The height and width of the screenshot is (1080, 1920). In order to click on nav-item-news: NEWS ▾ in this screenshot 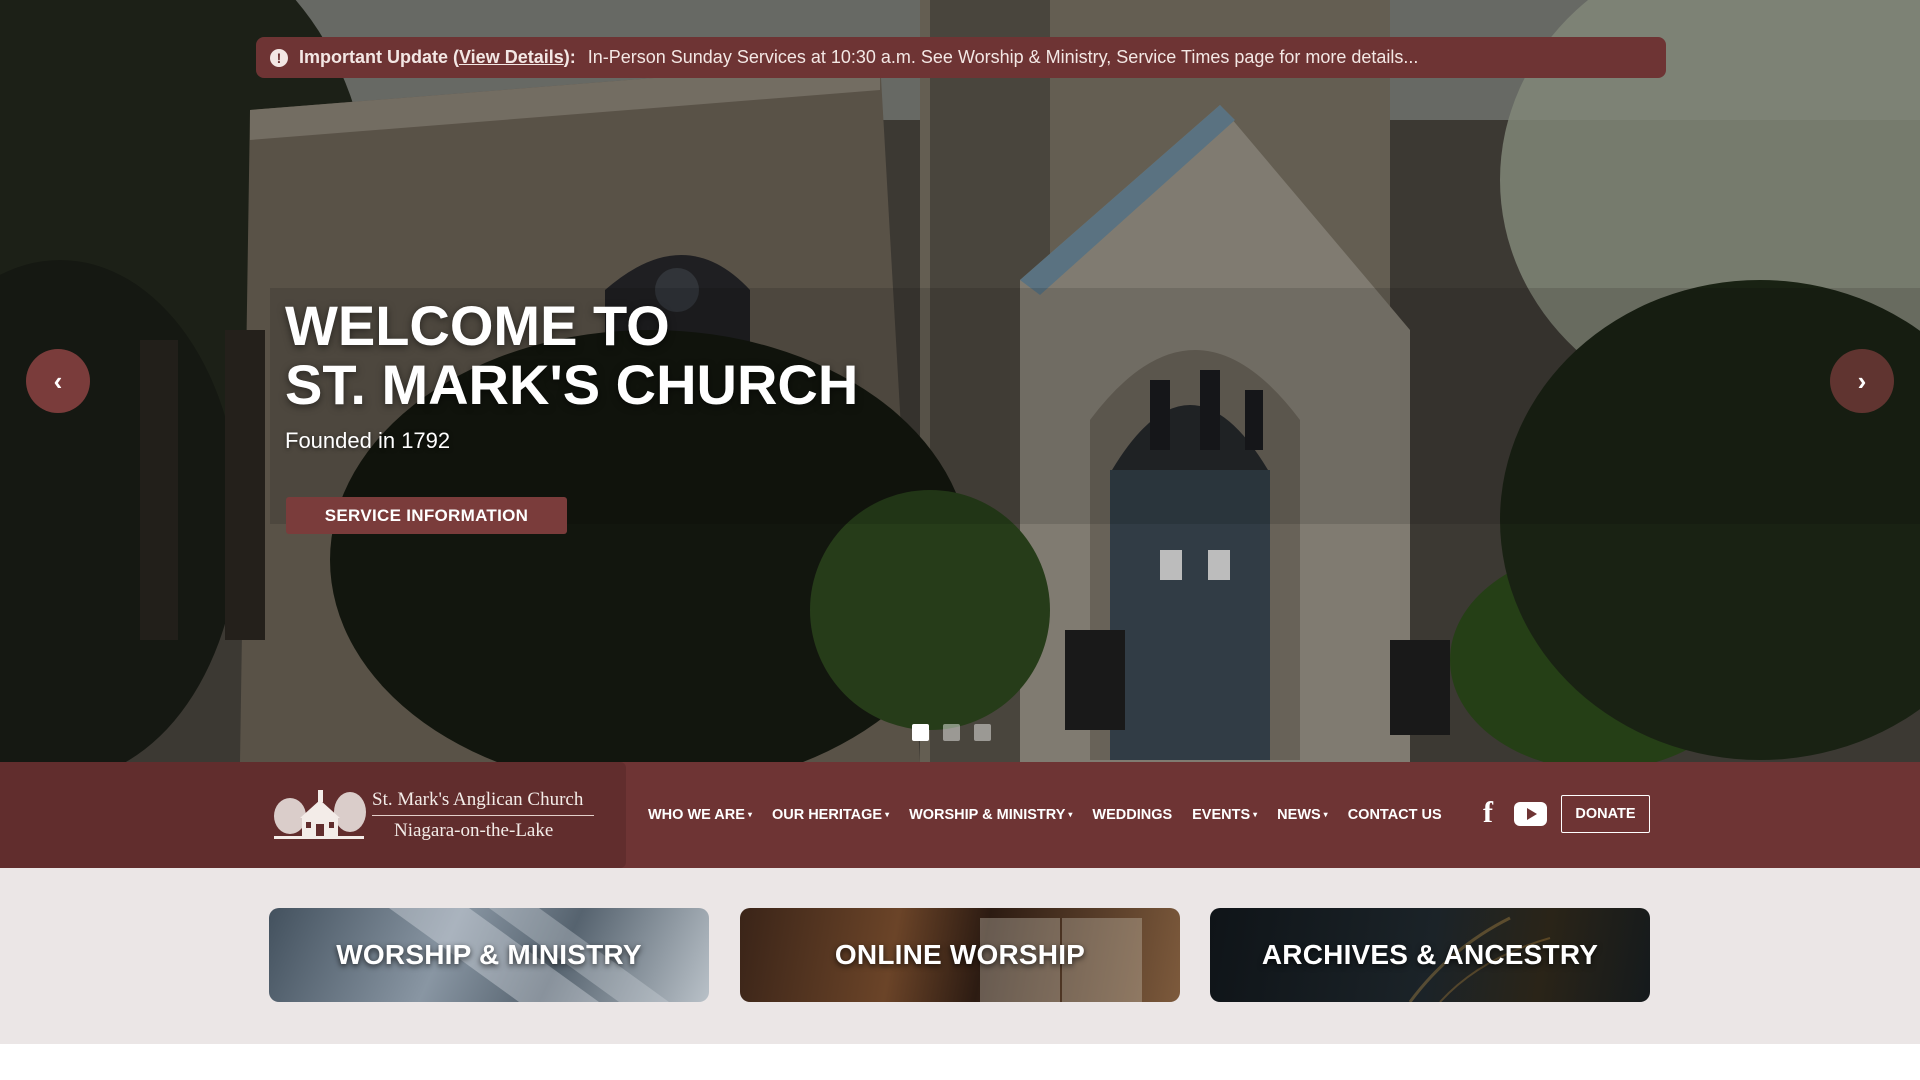, I will do `click(1302, 815)`.